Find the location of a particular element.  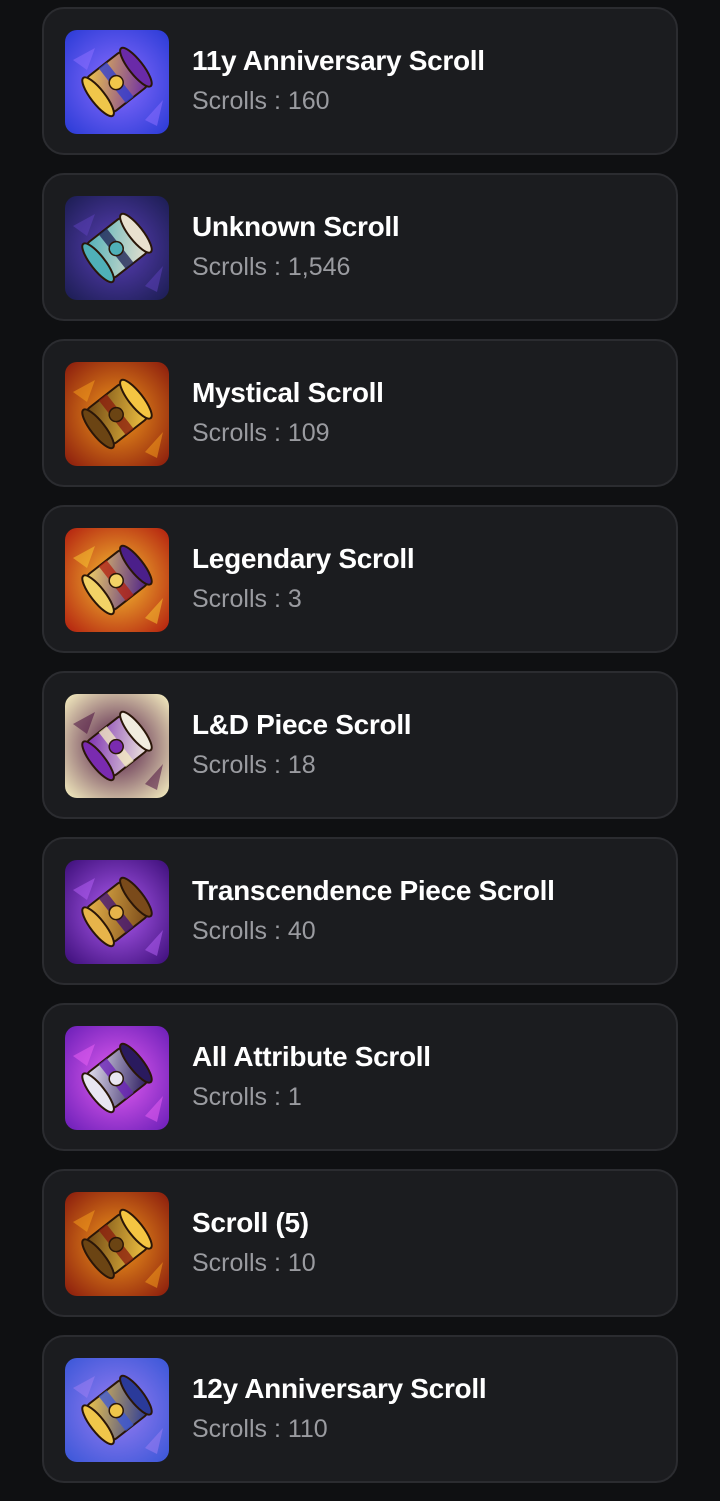

scroll-card: L&D Piece Scroll Scrolls : 18 is located at coordinates (360, 745).